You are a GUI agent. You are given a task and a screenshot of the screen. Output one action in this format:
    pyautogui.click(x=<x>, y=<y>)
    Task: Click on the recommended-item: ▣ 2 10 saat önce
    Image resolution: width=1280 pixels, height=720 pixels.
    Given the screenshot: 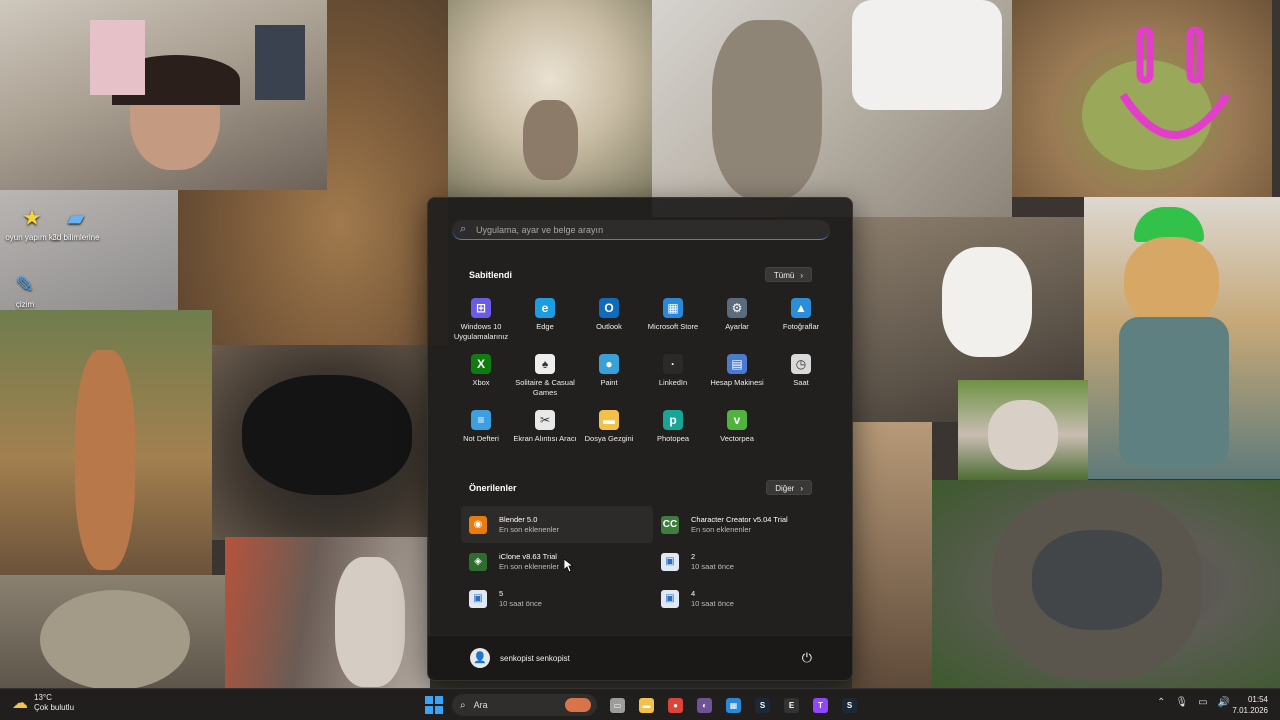 What is the action you would take?
    pyautogui.click(x=742, y=561)
    